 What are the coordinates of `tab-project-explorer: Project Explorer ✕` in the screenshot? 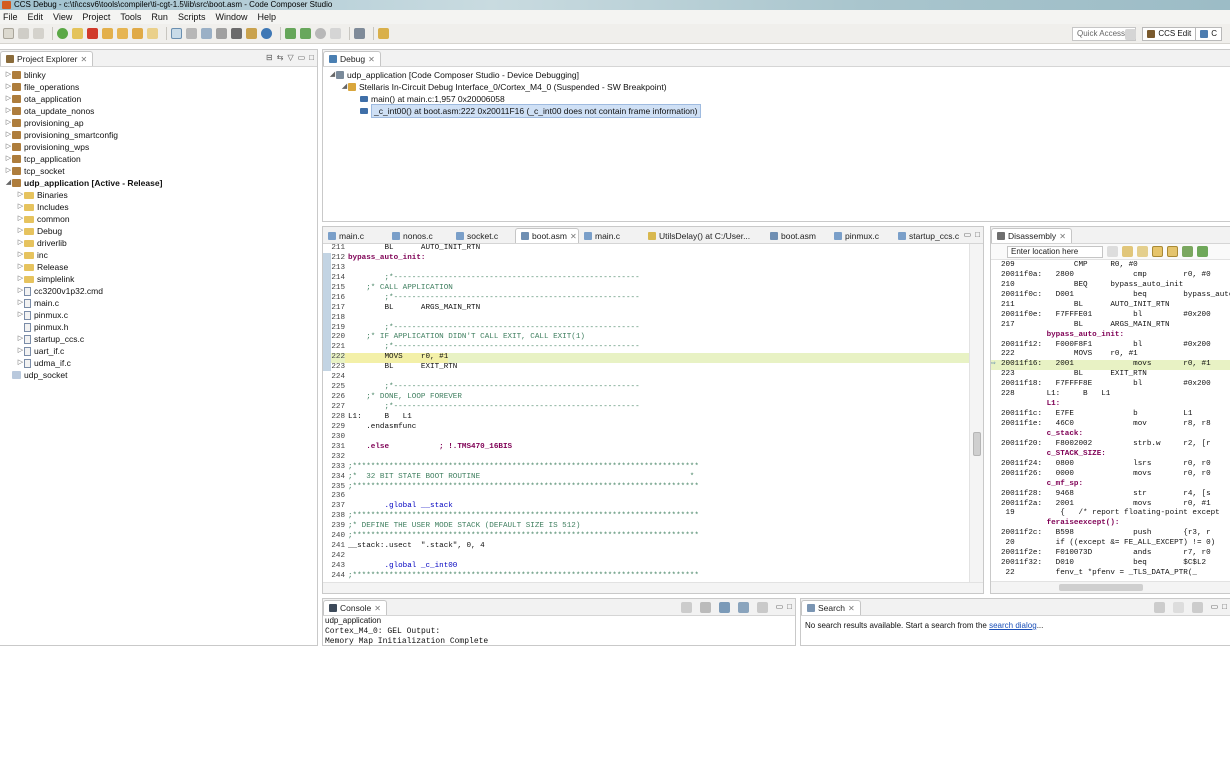 It's located at (47, 58).